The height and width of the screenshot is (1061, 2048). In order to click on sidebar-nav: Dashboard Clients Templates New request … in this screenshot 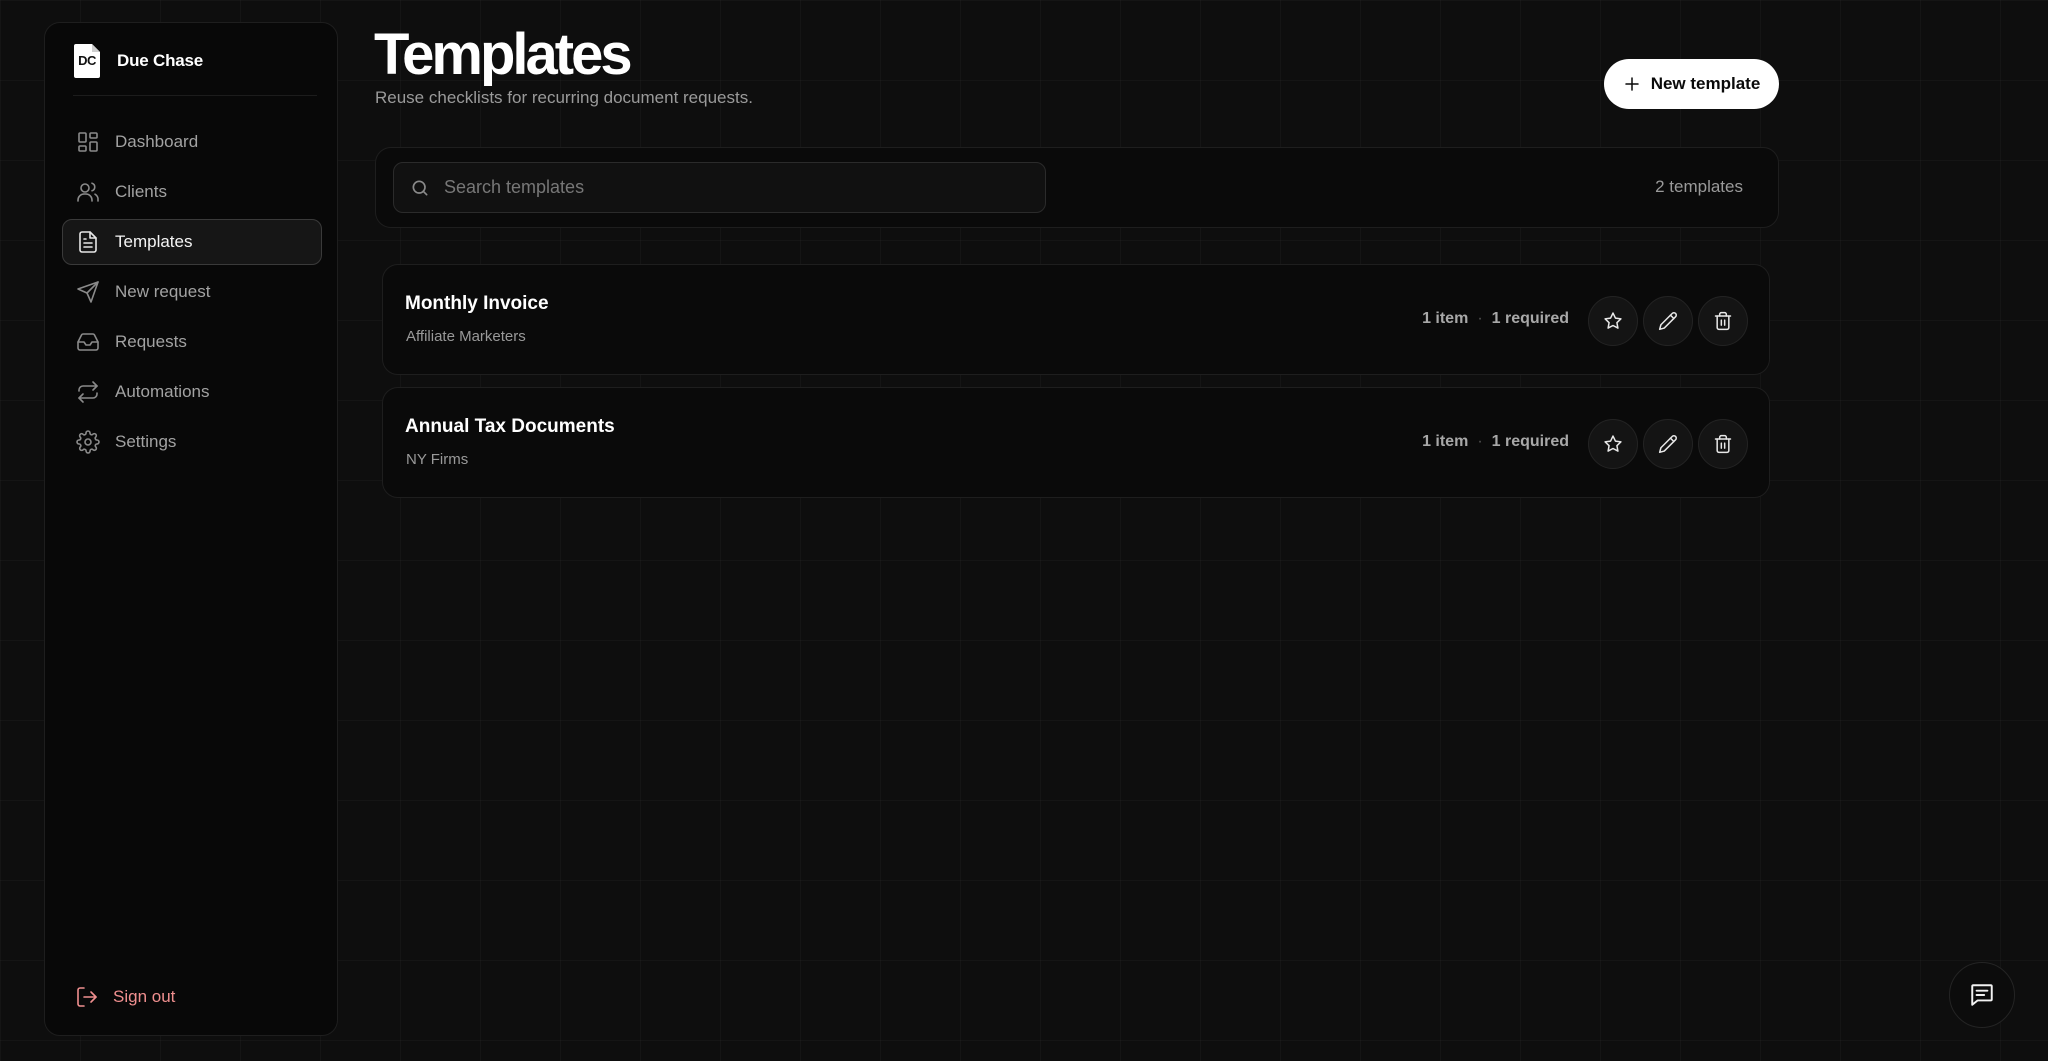, I will do `click(192, 294)`.